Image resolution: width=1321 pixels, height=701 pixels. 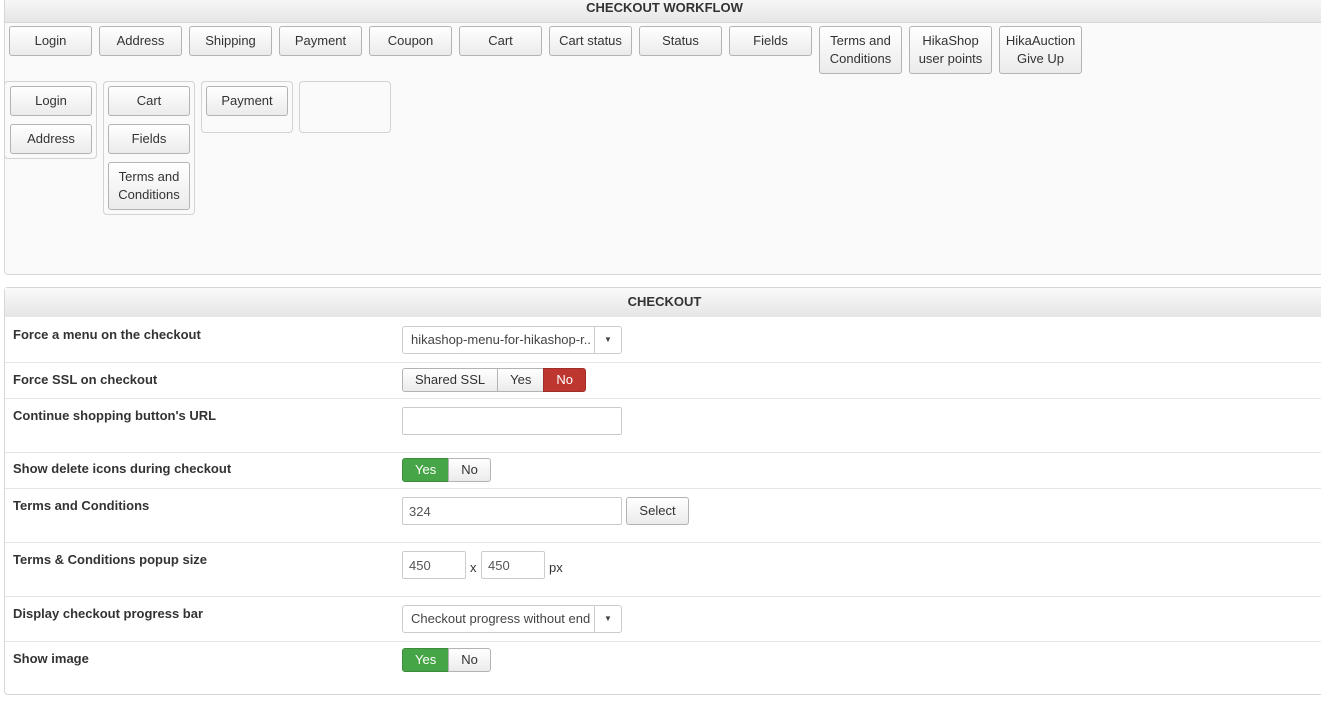 I want to click on row-terms: Terms and Conditions Select, so click(x=663, y=515).